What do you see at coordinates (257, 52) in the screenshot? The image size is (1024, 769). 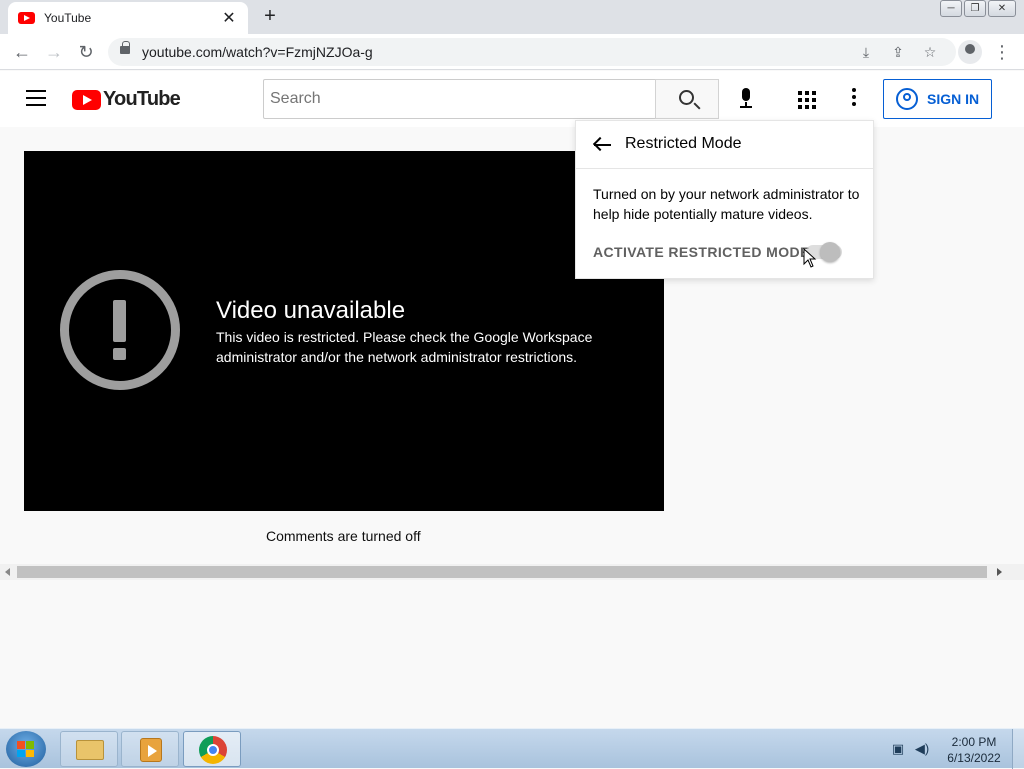 I see `url-text: youtube.com/watch?v=FzmjNZJOa-g` at bounding box center [257, 52].